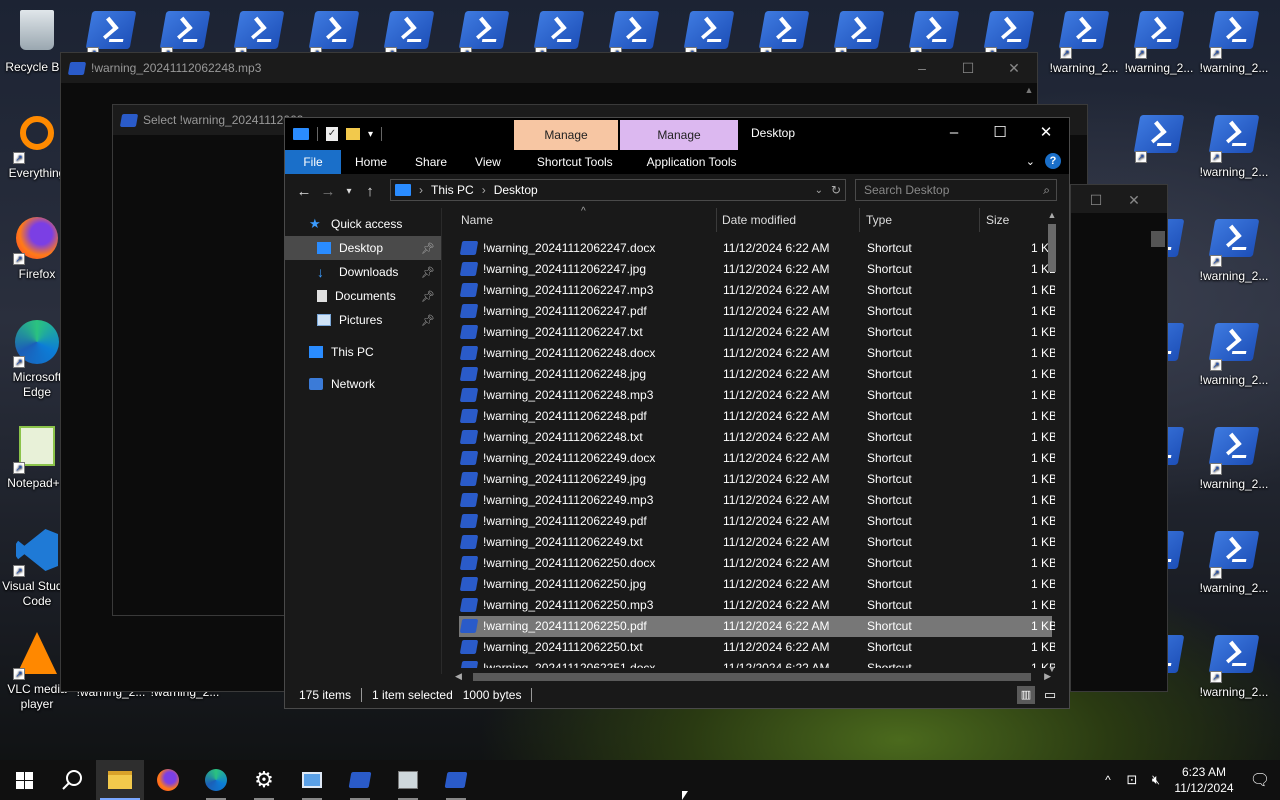 The width and height of the screenshot is (1280, 800). Describe the element at coordinates (328, 191) in the screenshot. I see `forward-arrow-icon: →` at that location.